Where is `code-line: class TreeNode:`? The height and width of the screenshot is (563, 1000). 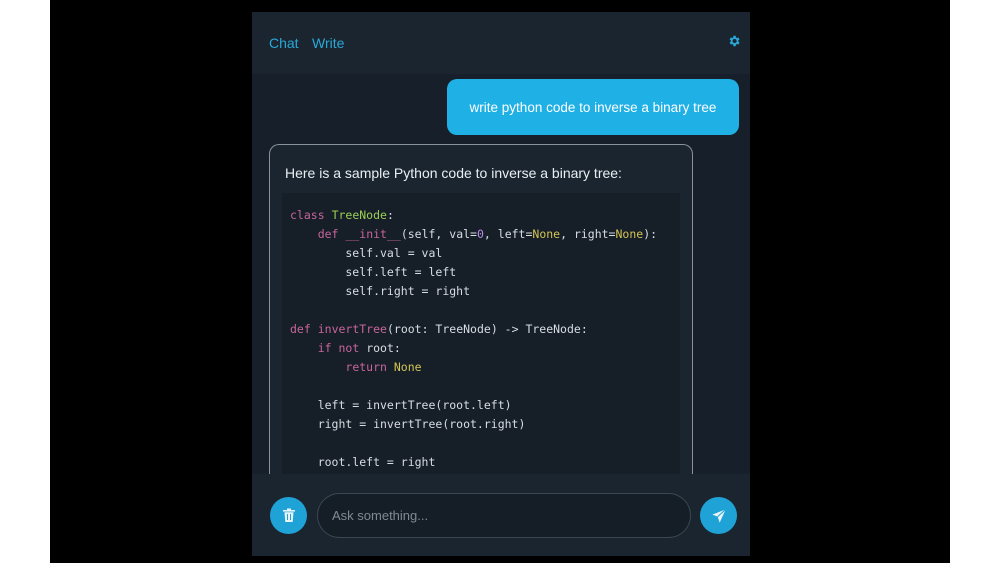
code-line: class TreeNode: is located at coordinates (342, 215).